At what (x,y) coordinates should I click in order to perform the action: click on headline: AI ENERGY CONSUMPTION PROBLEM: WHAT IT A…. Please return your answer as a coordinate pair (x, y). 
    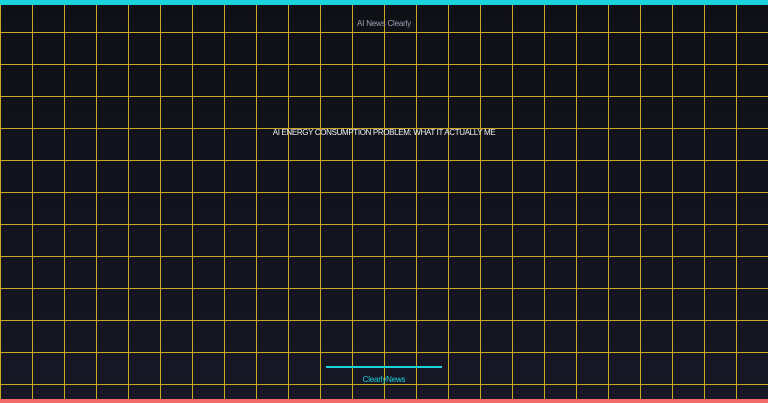
    Looking at the image, I should click on (384, 132).